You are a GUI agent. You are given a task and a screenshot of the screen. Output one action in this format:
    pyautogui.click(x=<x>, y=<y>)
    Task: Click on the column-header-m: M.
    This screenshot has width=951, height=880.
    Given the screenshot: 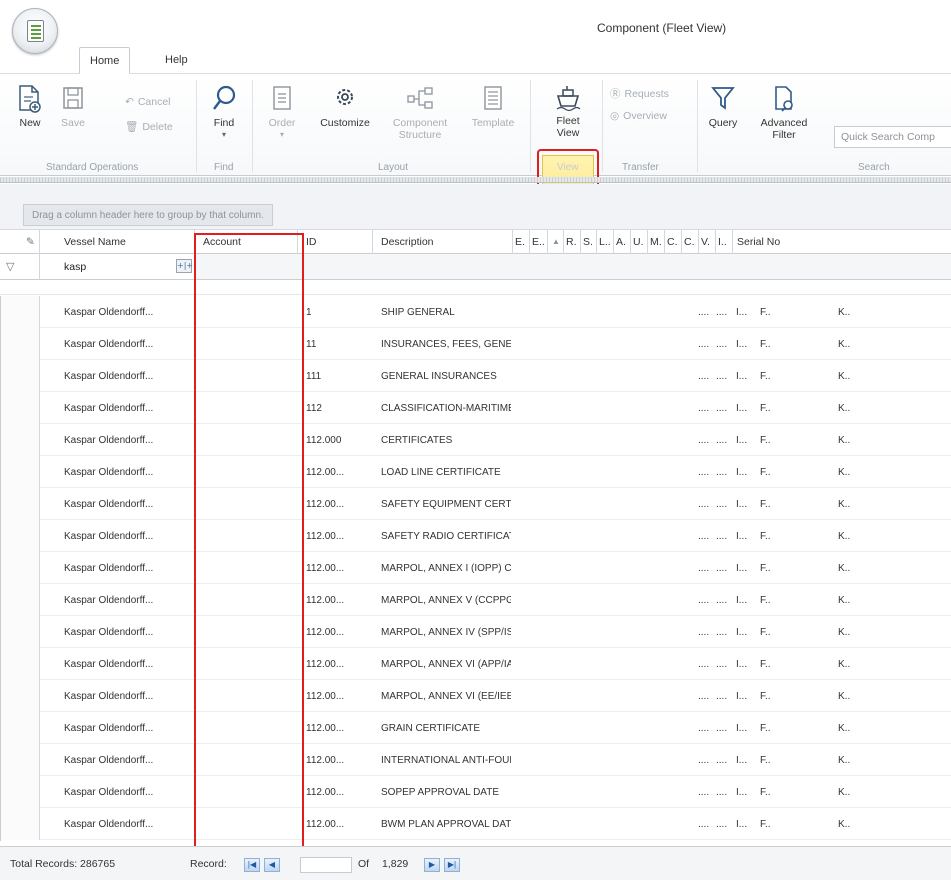 What is the action you would take?
    pyautogui.click(x=656, y=242)
    